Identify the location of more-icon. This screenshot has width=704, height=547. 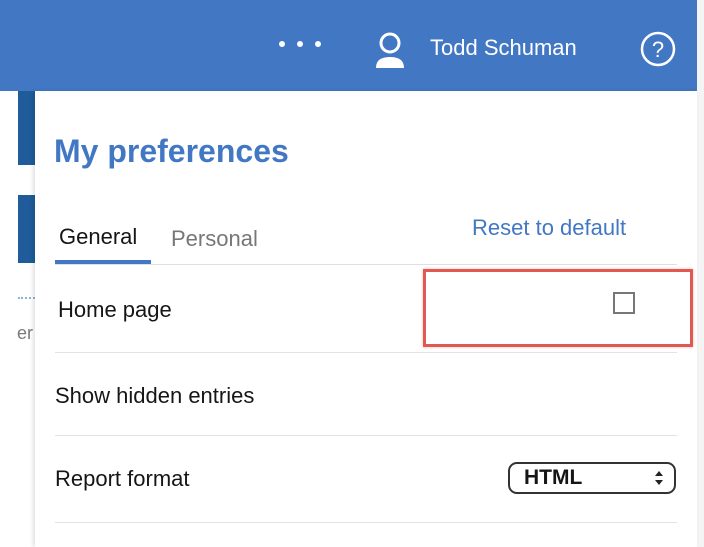
(300, 44).